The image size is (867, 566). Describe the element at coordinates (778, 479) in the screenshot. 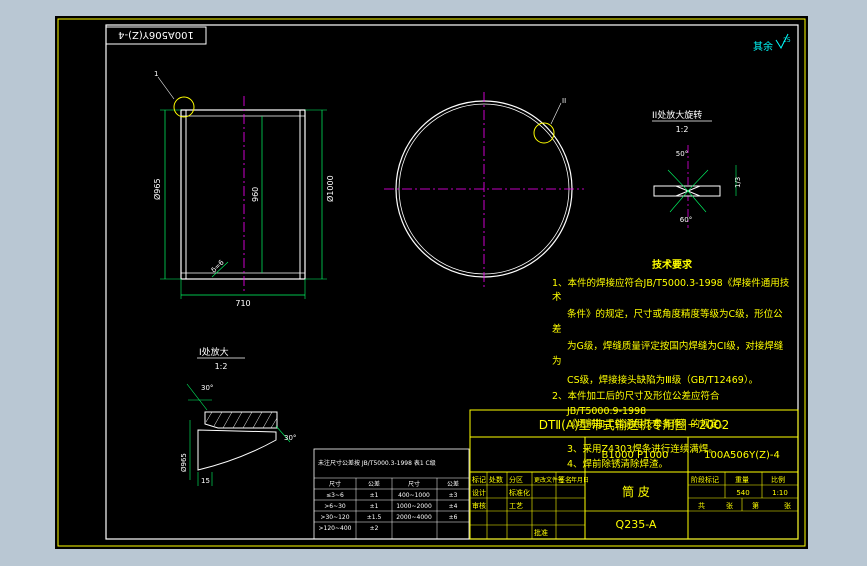

I see `tb-right-label: 比例` at that location.